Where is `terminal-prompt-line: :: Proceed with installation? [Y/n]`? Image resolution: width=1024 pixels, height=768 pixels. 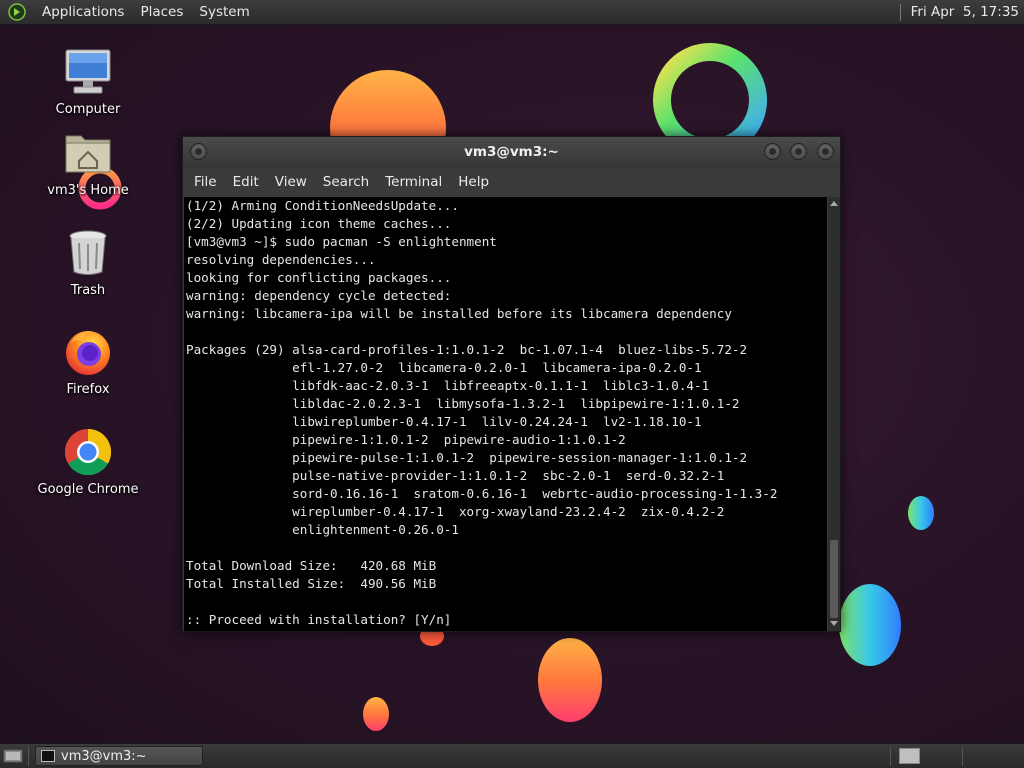 terminal-prompt-line: :: Proceed with installation? [Y/n] is located at coordinates (319, 619).